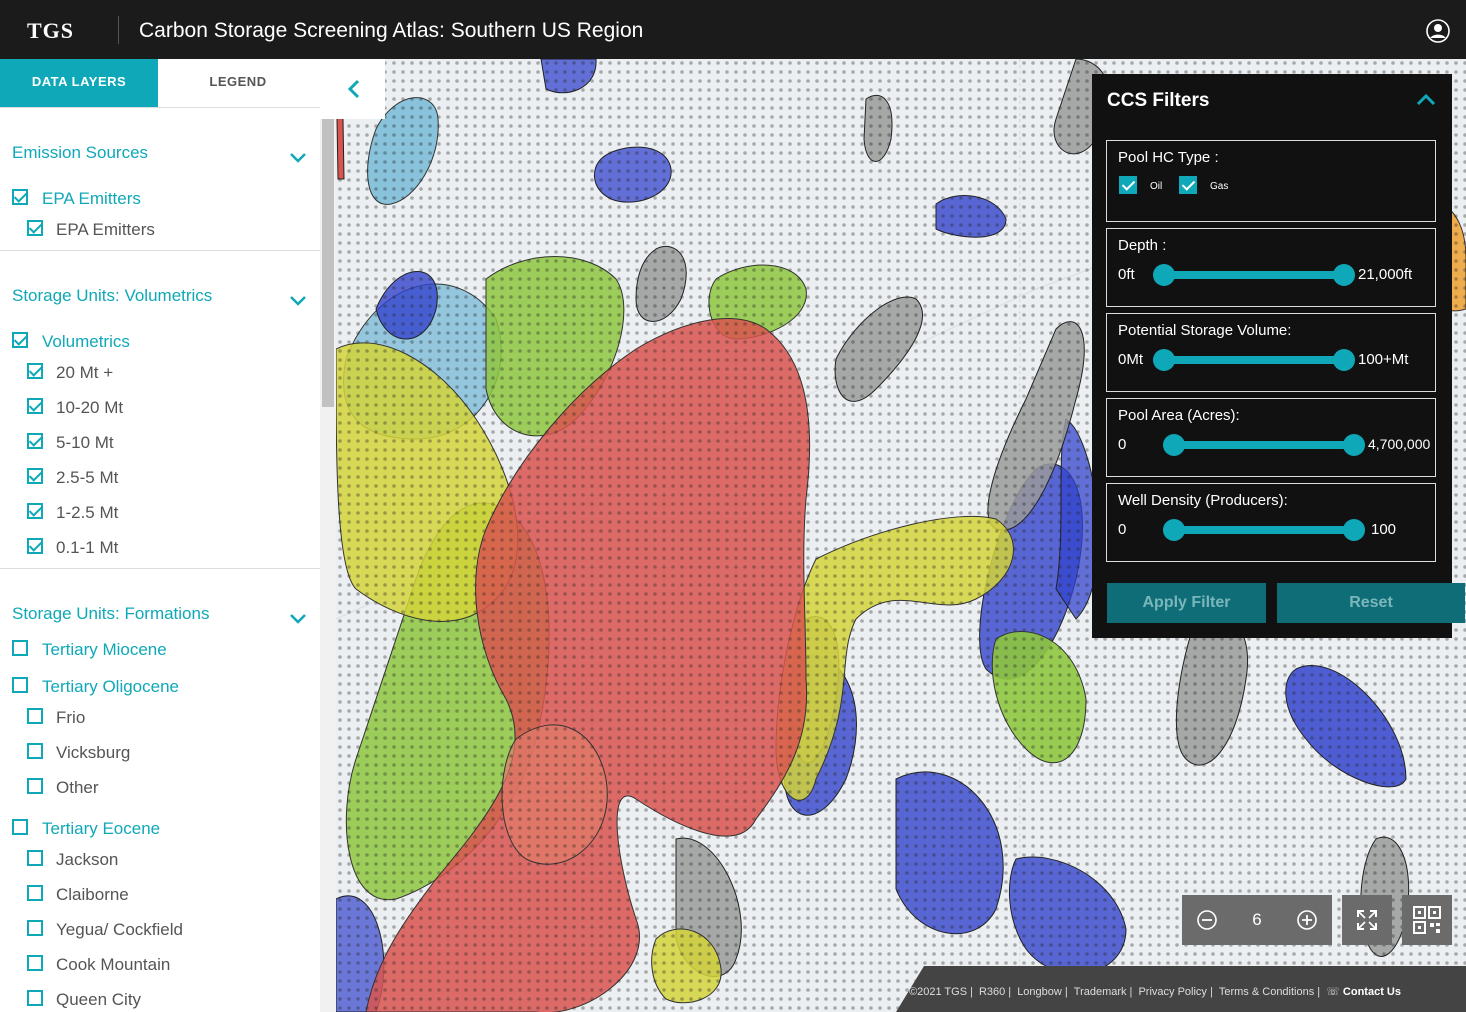 This screenshot has width=1466, height=1012. I want to click on volume-min-value: 0Mt, so click(1131, 359).